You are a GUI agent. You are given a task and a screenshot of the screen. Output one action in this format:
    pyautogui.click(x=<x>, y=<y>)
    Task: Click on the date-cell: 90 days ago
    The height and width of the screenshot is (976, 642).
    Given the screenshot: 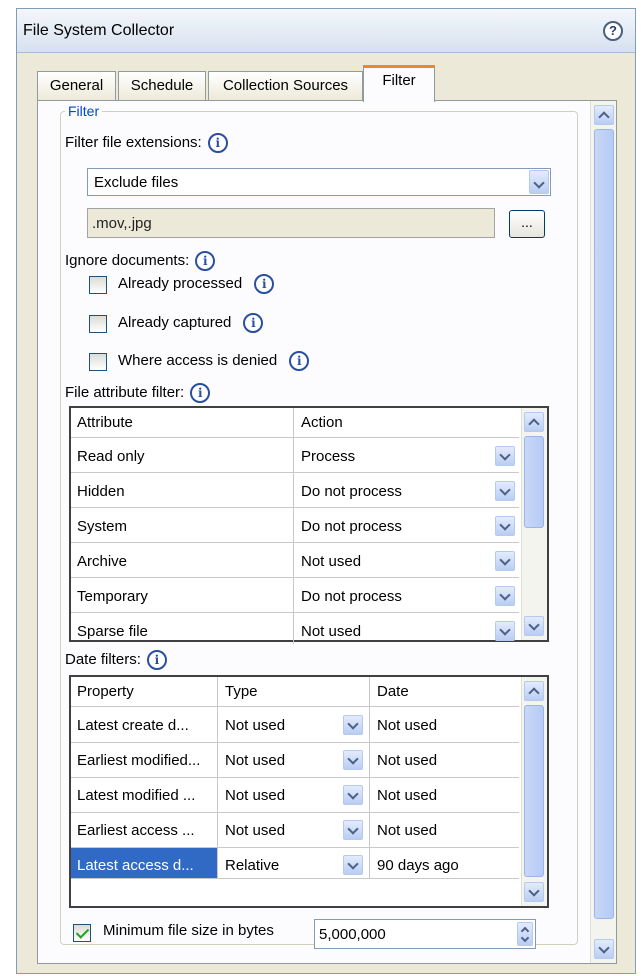 What is the action you would take?
    pyautogui.click(x=418, y=865)
    